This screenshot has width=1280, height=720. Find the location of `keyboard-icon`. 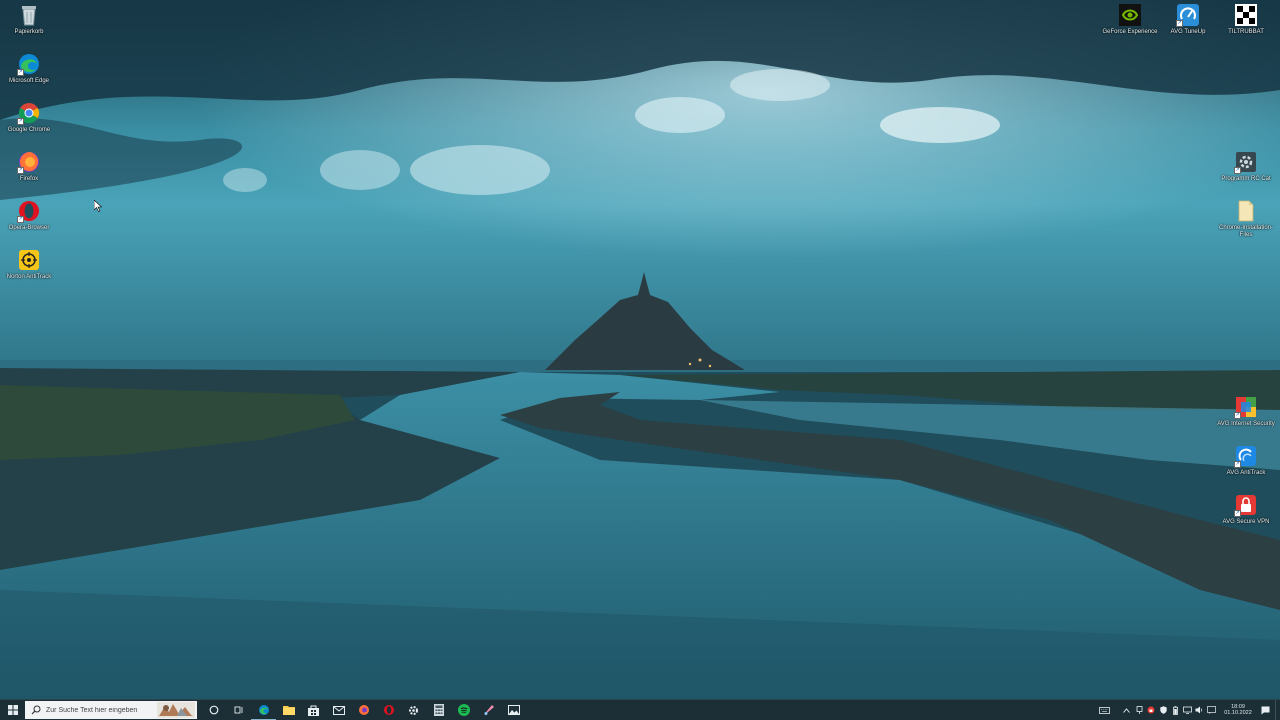

keyboard-icon is located at coordinates (1104, 710).